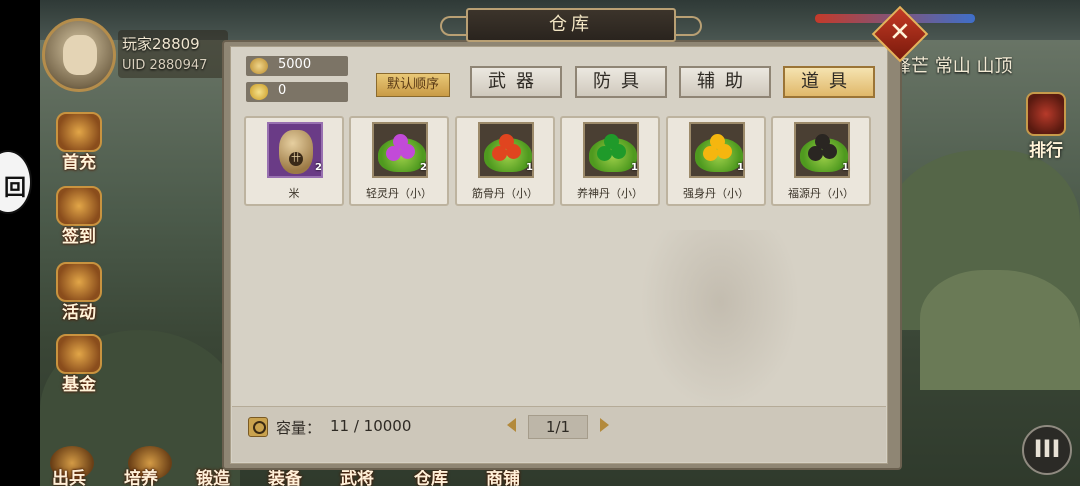 This screenshot has height=486, width=1080. I want to click on close-icon: ✕, so click(900, 32).